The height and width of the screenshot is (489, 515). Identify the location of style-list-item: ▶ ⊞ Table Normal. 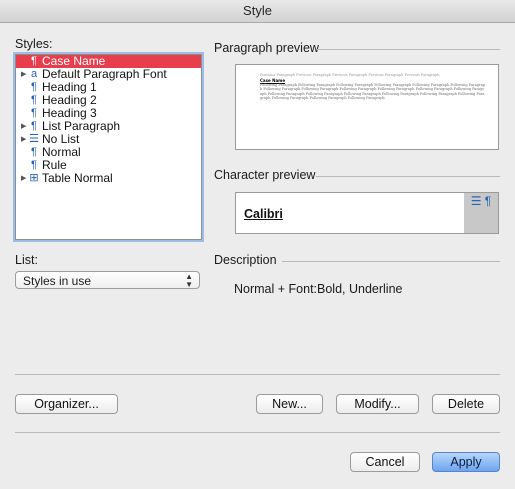
(108, 178).